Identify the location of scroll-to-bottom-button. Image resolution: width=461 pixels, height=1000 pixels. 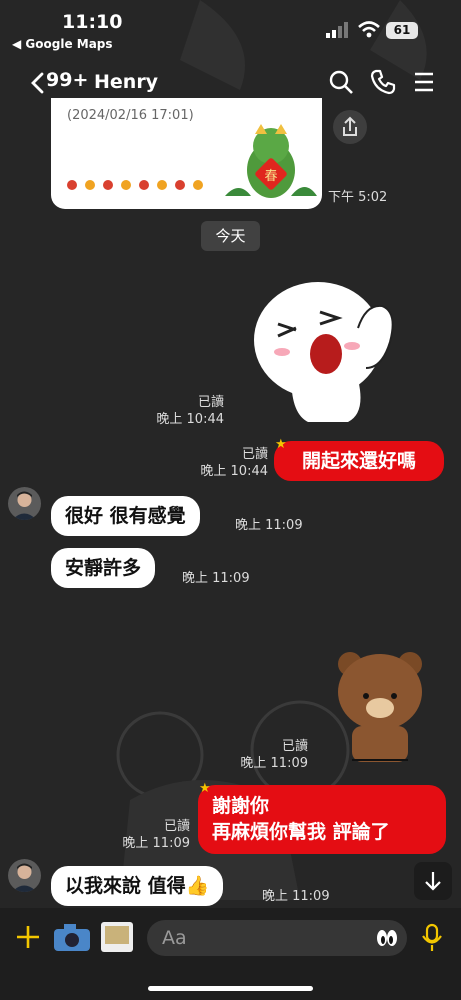
(433, 881).